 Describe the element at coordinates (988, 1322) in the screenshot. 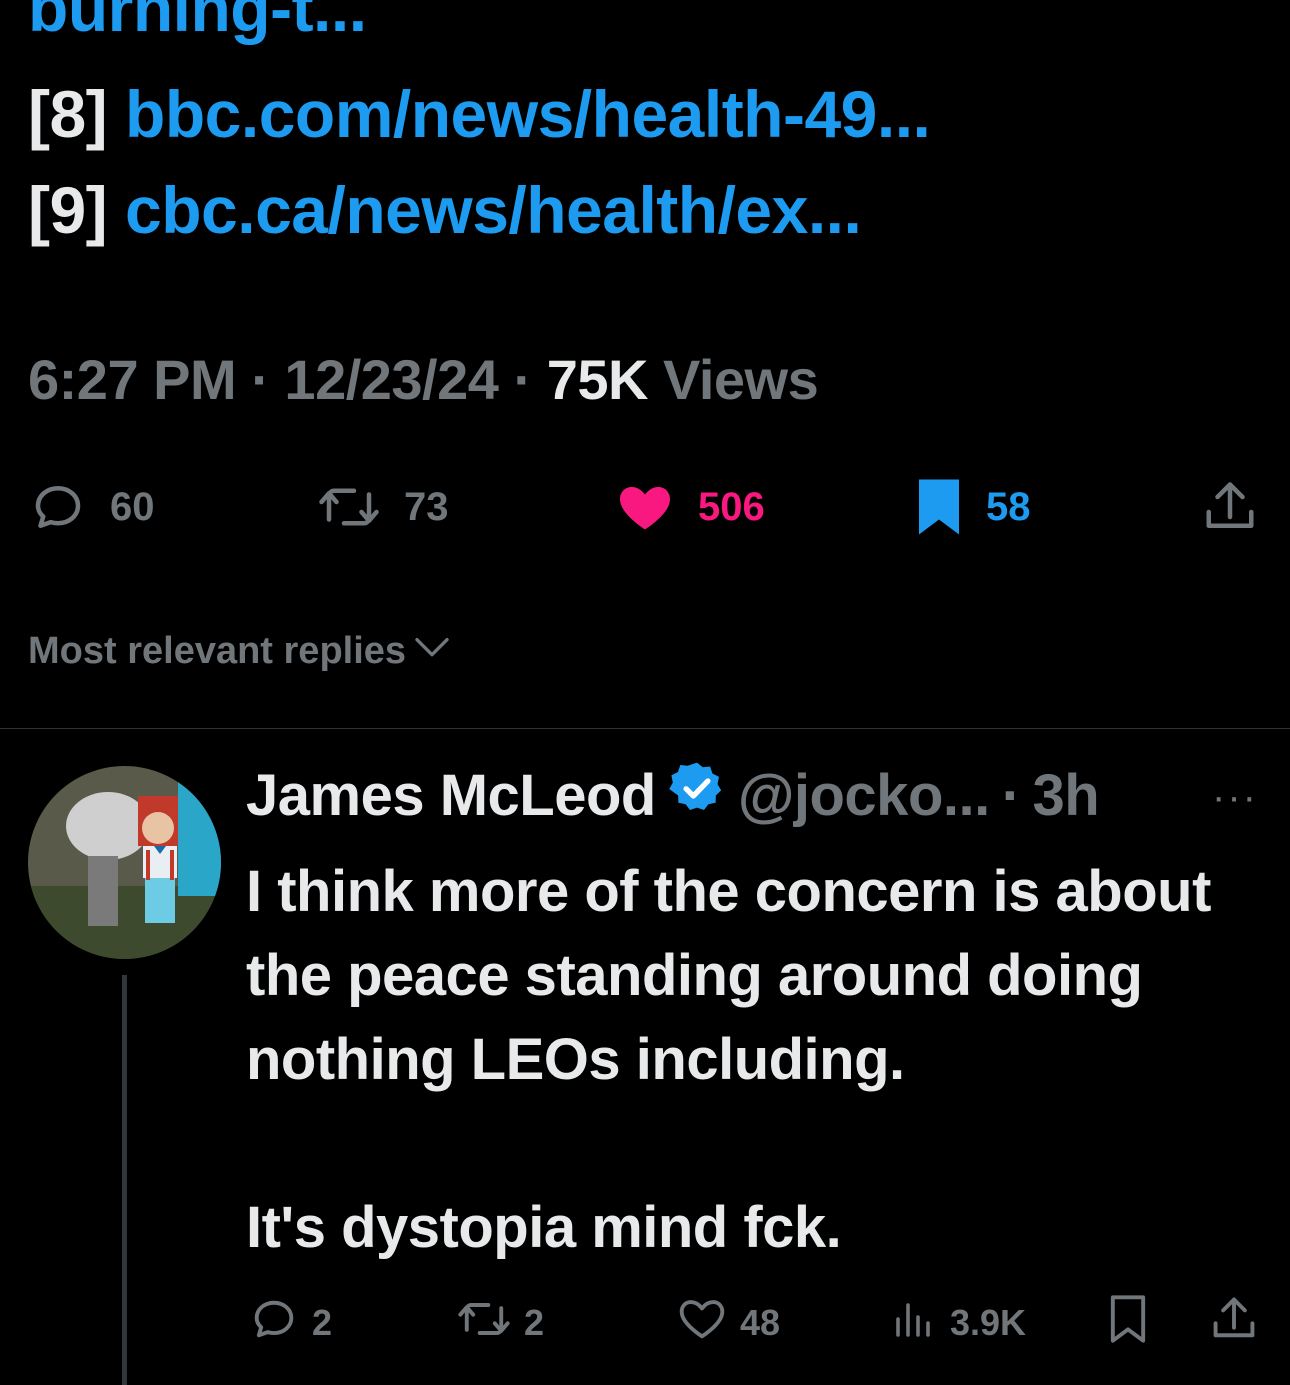

I see `reply-views-count: 3.9K` at that location.